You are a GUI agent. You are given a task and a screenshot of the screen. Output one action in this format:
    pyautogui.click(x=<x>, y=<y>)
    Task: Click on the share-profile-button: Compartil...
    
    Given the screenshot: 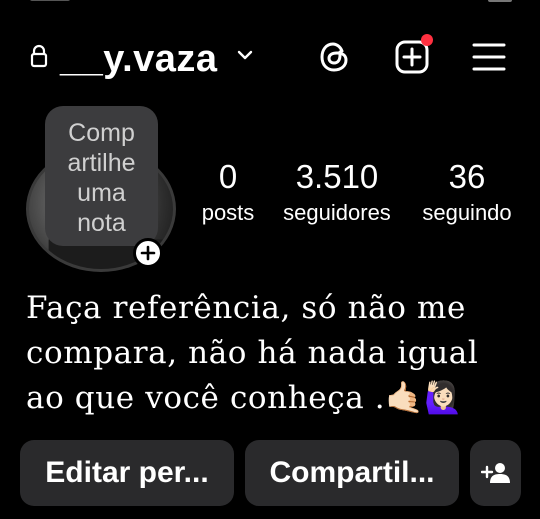 What is the action you would take?
    pyautogui.click(x=352, y=473)
    